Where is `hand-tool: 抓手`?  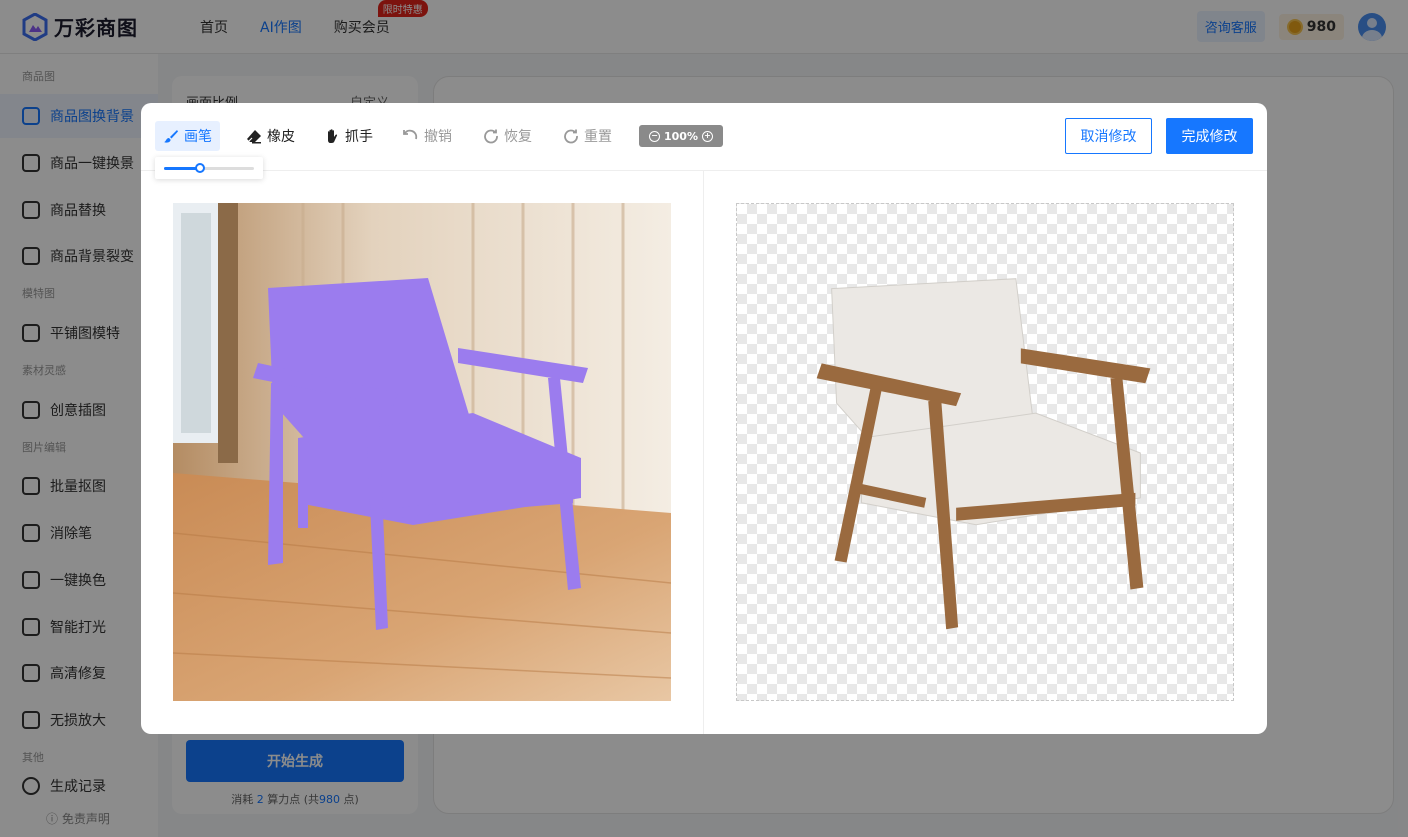 hand-tool: 抓手 is located at coordinates (348, 136).